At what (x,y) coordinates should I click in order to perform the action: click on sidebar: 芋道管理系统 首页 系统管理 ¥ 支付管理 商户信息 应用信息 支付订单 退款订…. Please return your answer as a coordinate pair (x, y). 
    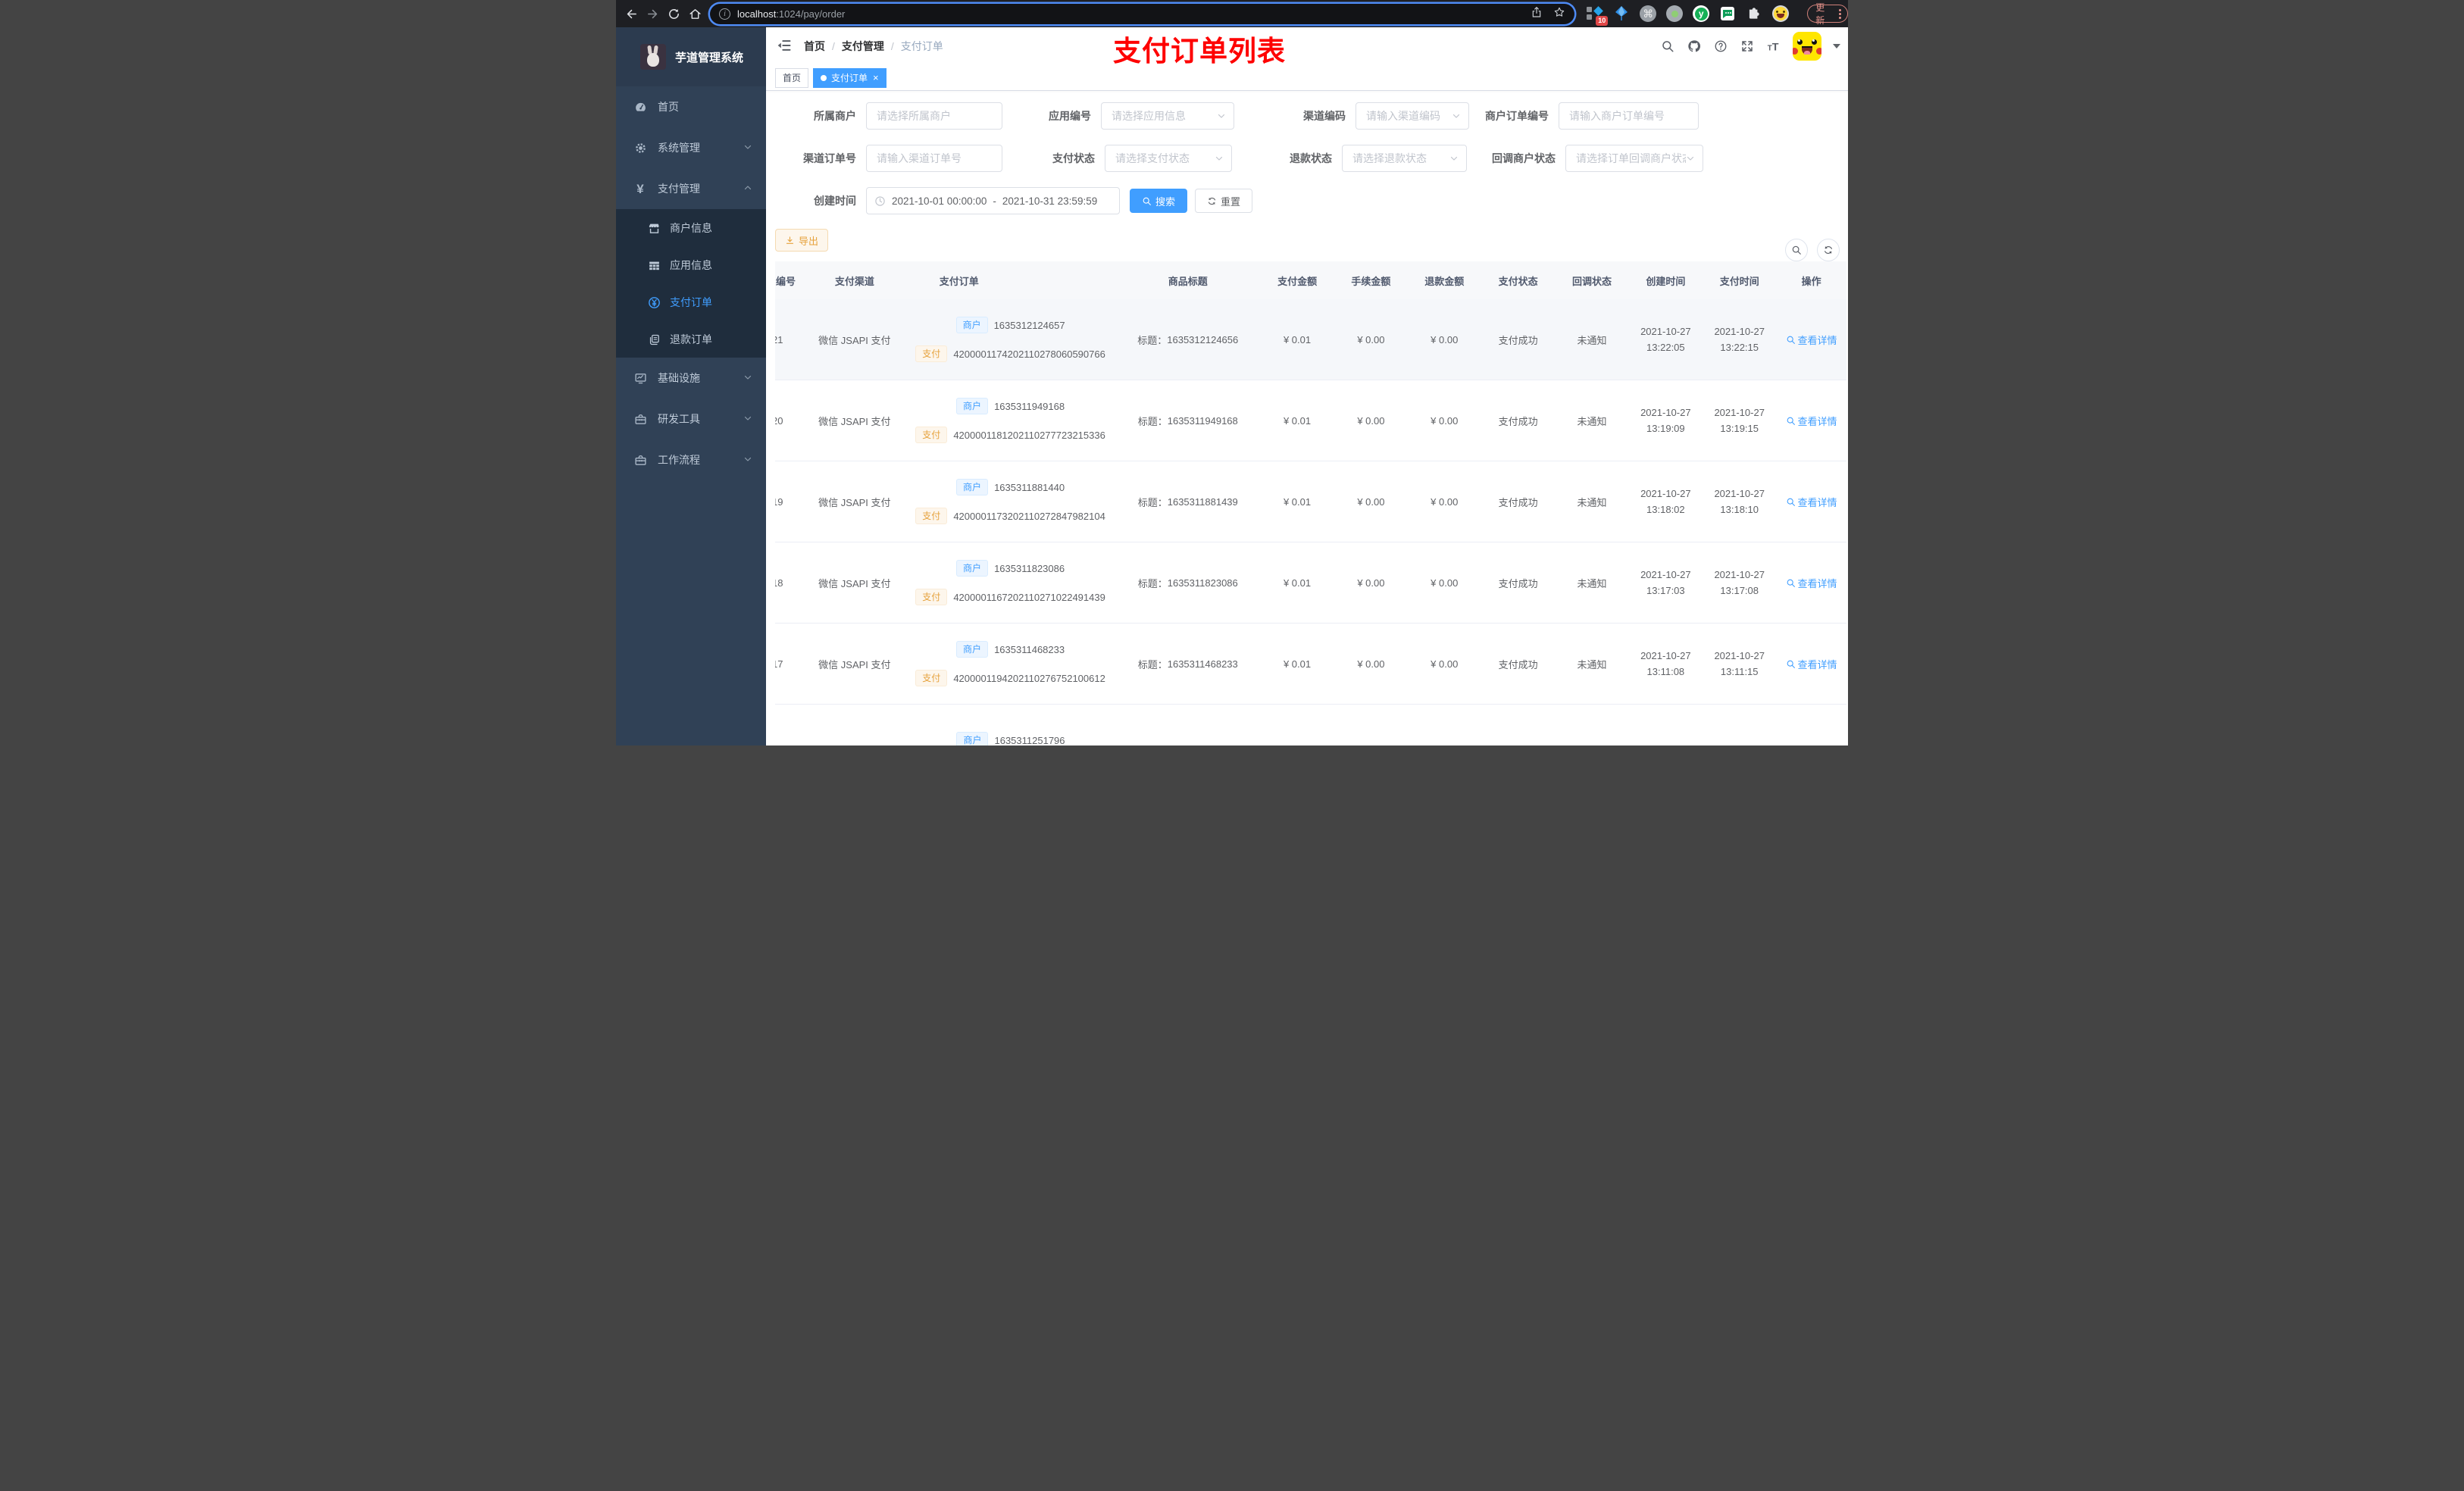
    Looking at the image, I should click on (691, 386).